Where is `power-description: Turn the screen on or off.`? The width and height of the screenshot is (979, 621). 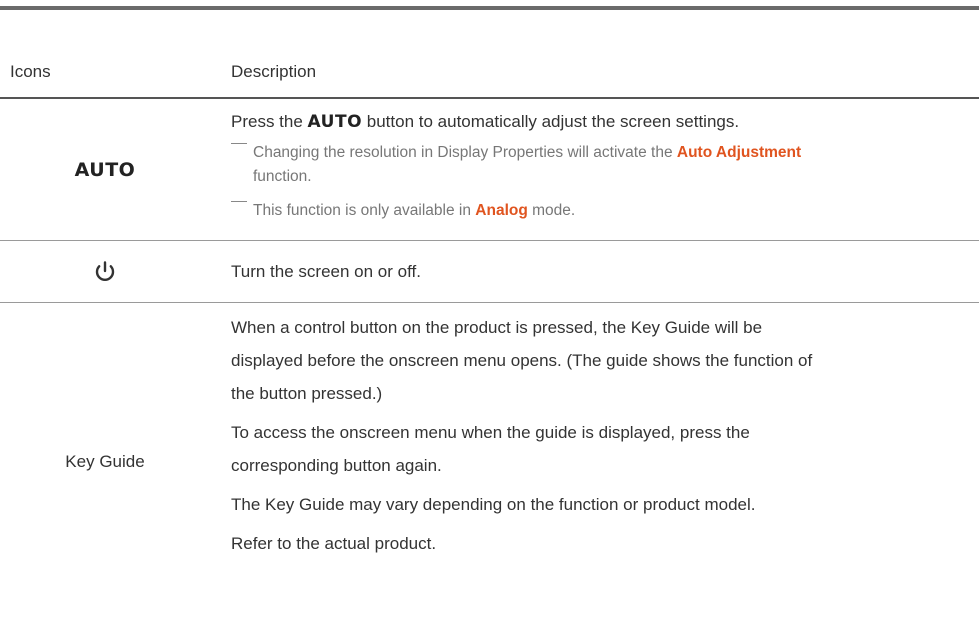 power-description: Turn the screen on or off. is located at coordinates (326, 271).